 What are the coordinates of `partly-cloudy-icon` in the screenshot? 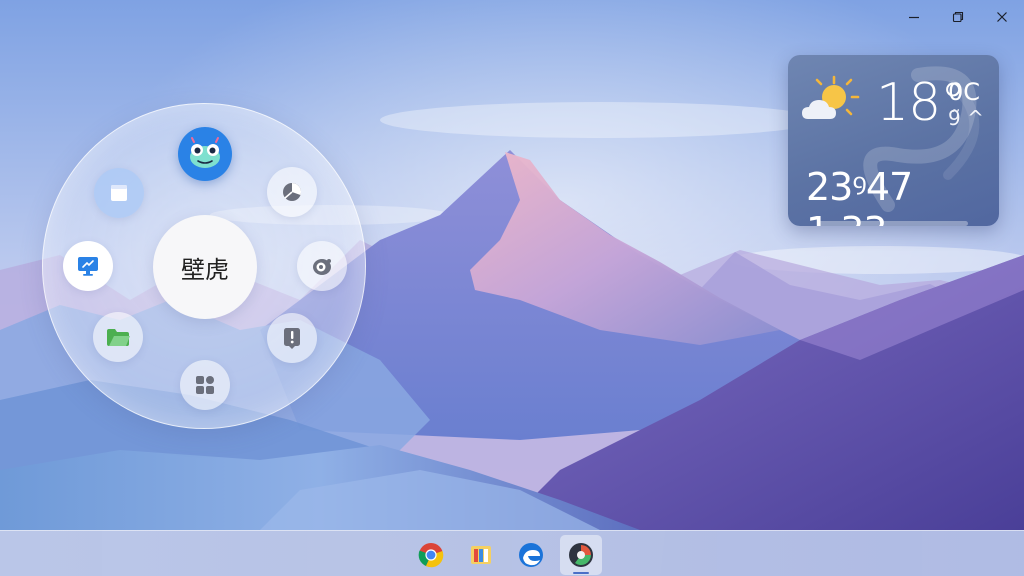 It's located at (831, 97).